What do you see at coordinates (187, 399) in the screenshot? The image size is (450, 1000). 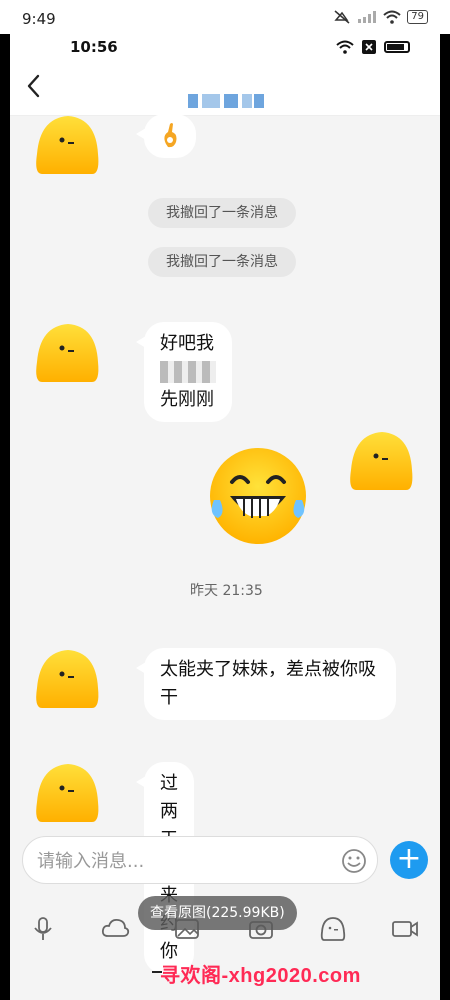 I see `message-text: 先刚刚` at bounding box center [187, 399].